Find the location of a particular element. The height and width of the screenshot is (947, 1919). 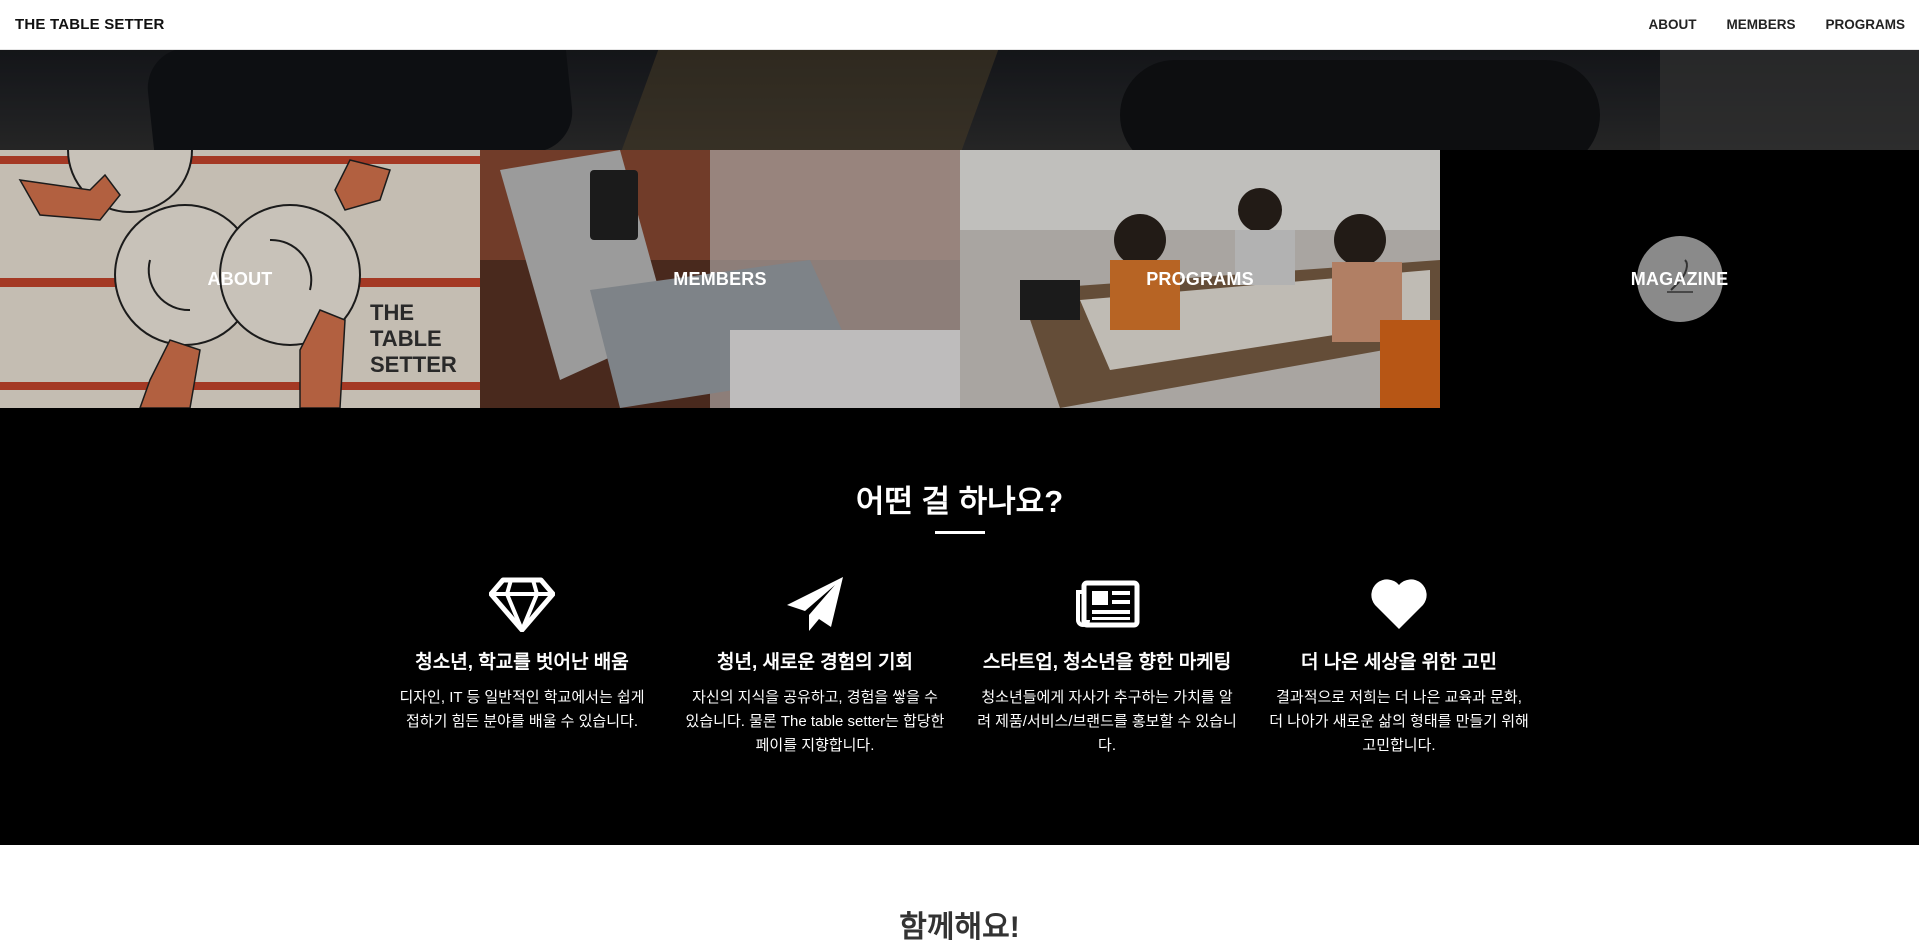

nav-links: ABOUT MEMBERS PROGRAMS is located at coordinates (1776, 24).